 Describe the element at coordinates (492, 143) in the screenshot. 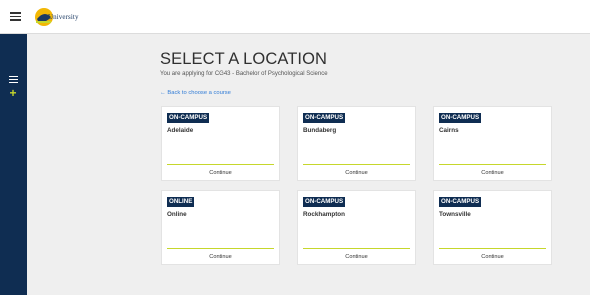

I see `location-card-cairns: ON-CAMPUS Cairns Continue` at that location.